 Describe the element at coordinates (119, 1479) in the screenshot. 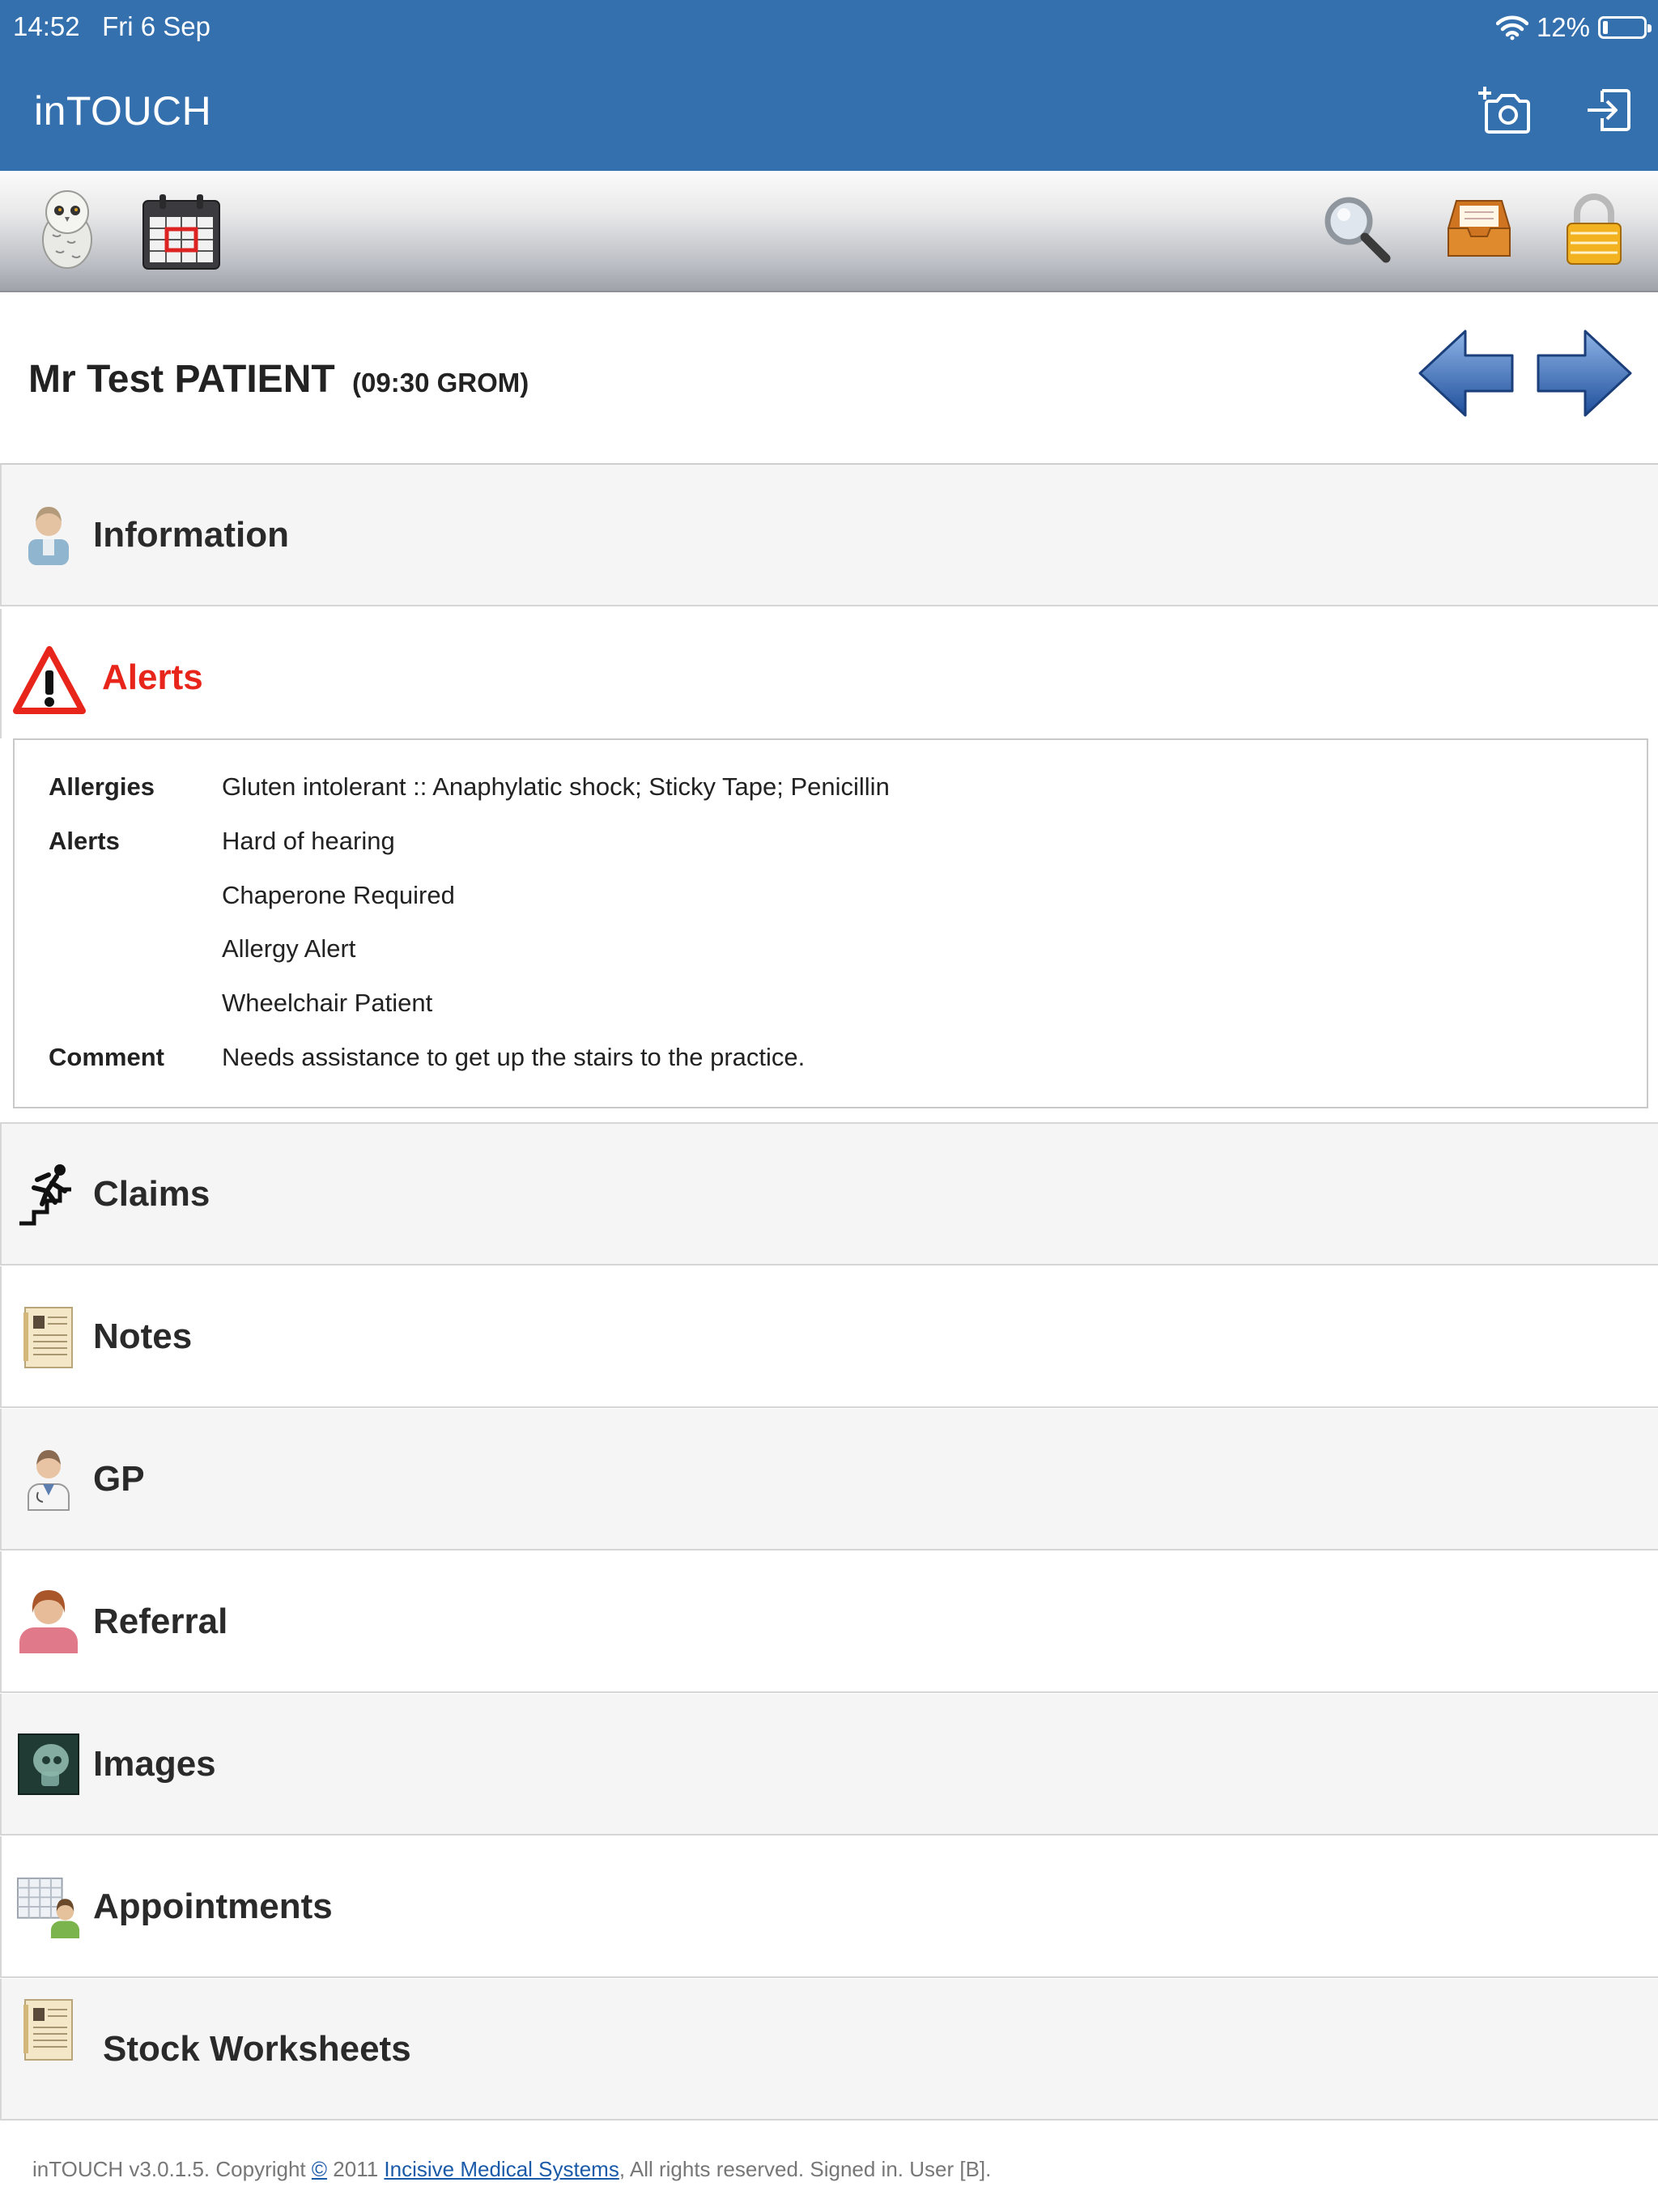

I see `section-gp-label: GP` at that location.